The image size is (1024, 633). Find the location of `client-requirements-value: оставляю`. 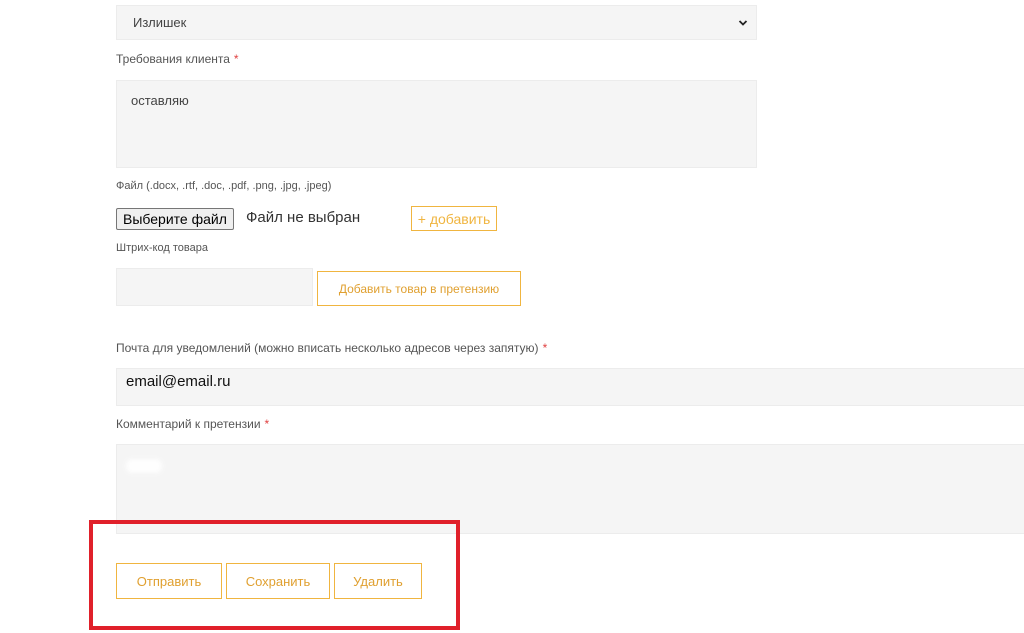

client-requirements-value: оставляю is located at coordinates (160, 100).